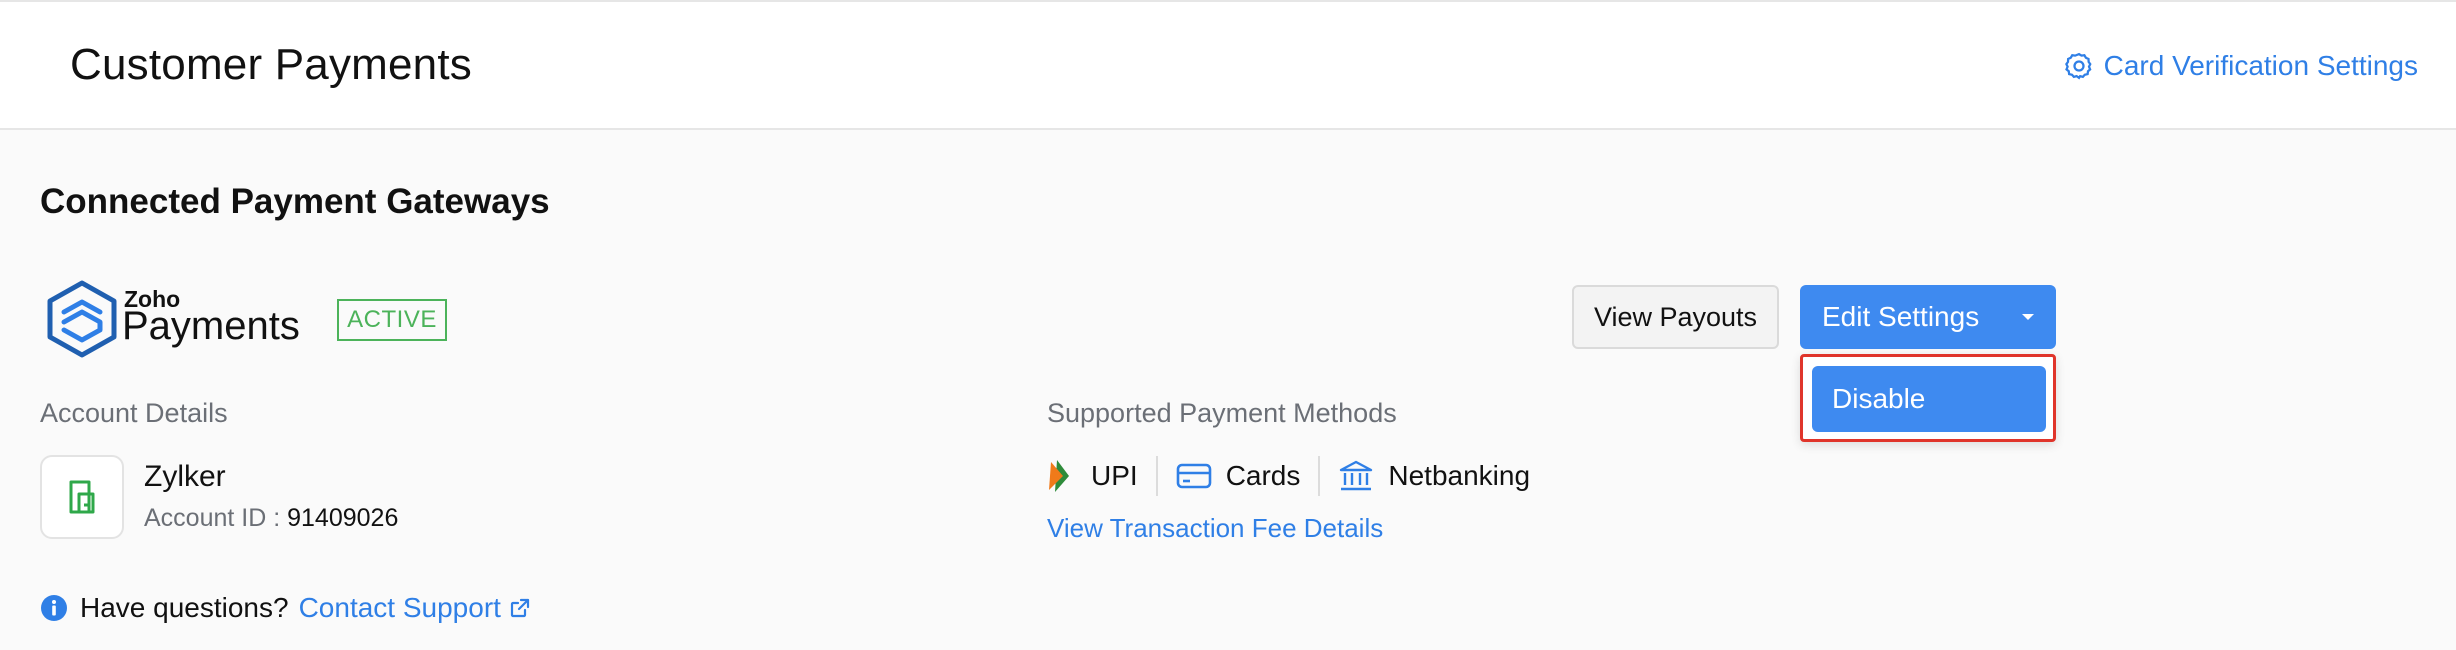  What do you see at coordinates (1059, 476) in the screenshot?
I see `upi-icon` at bounding box center [1059, 476].